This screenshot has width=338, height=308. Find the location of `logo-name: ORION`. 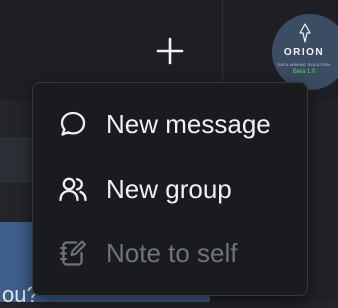

logo-name: ORION is located at coordinates (304, 52).